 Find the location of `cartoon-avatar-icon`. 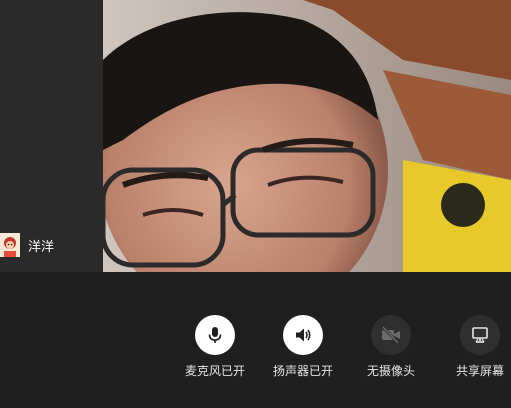

cartoon-avatar-icon is located at coordinates (10, 245).